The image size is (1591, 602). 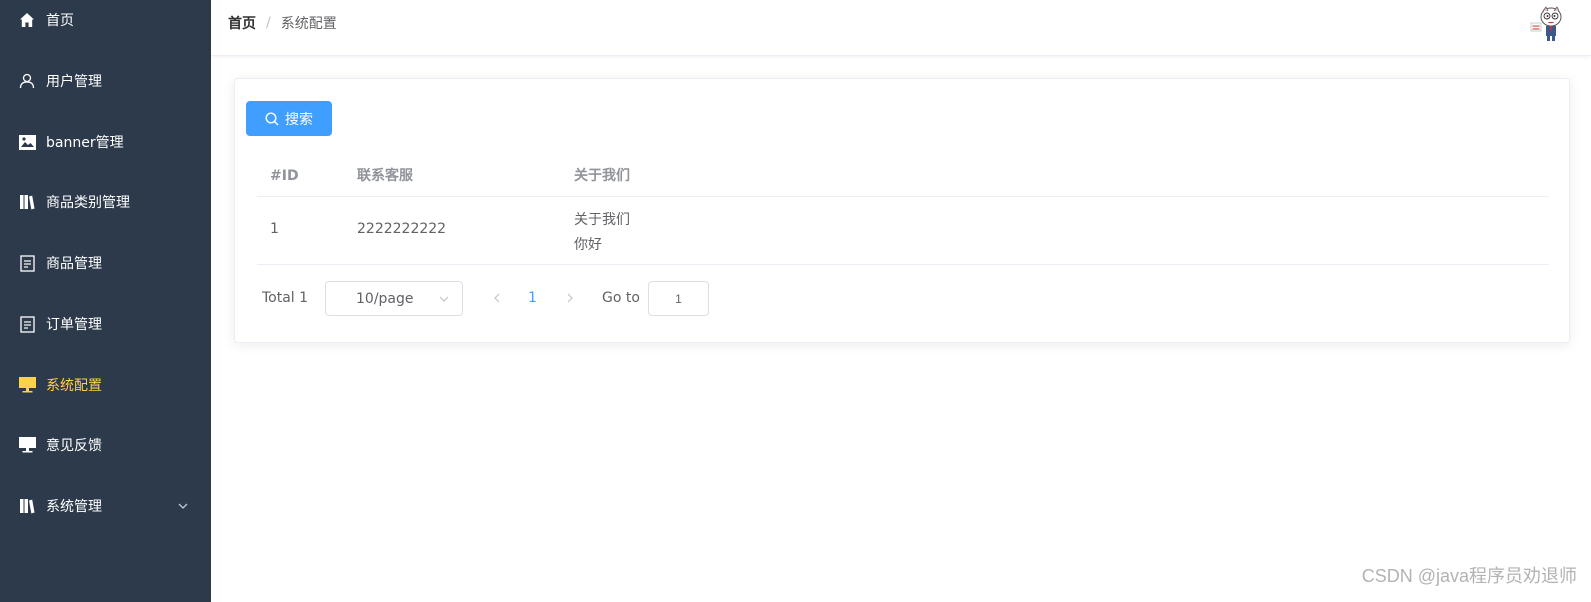 I want to click on prev-page-icon, so click(x=497, y=300).